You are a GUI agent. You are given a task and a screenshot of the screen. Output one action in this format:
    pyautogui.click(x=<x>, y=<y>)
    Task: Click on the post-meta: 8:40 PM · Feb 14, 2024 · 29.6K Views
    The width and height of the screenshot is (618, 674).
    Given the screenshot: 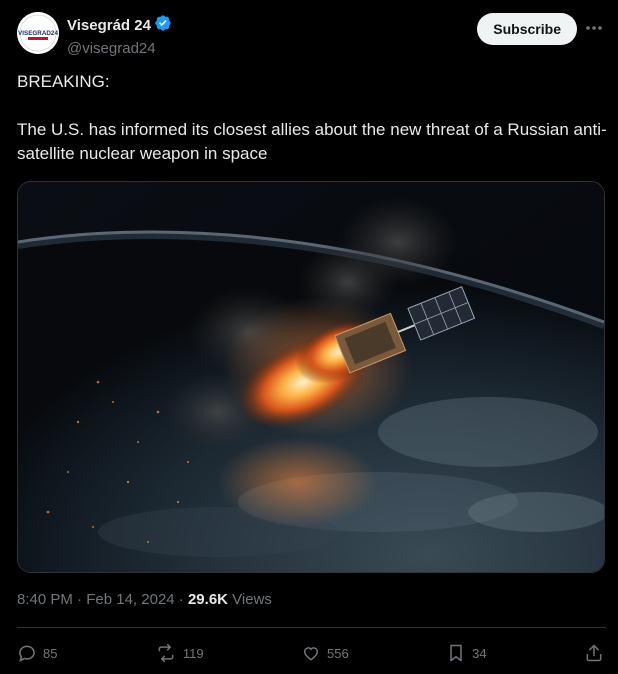 What is the action you would take?
    pyautogui.click(x=144, y=599)
    